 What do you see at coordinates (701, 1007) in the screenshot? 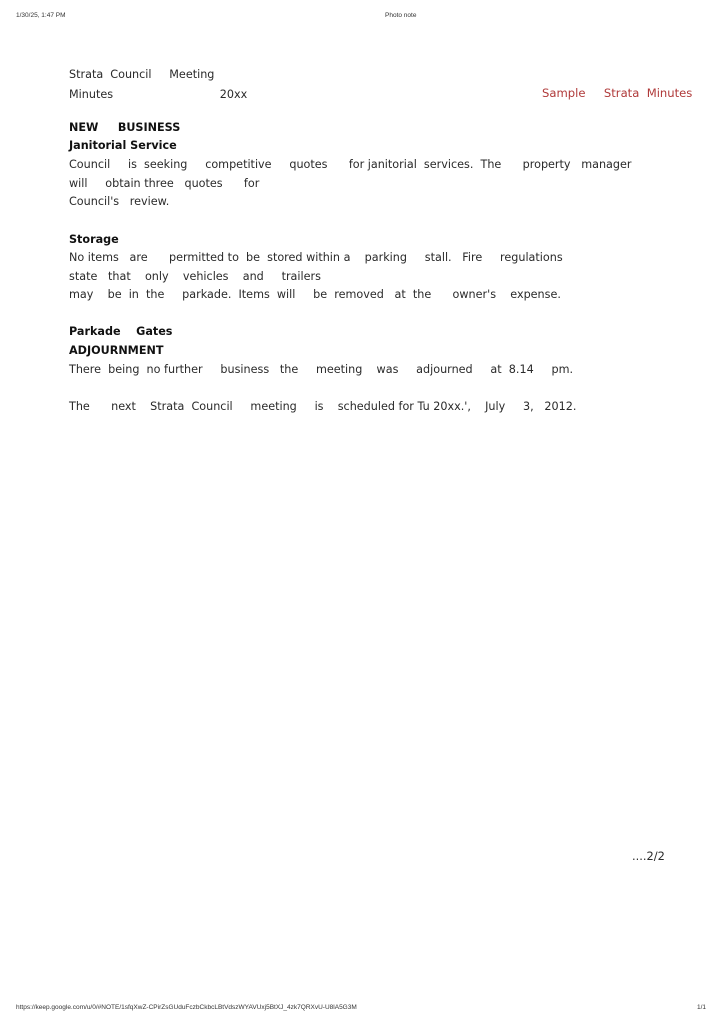
I see `print-footer-page: 1/1` at bounding box center [701, 1007].